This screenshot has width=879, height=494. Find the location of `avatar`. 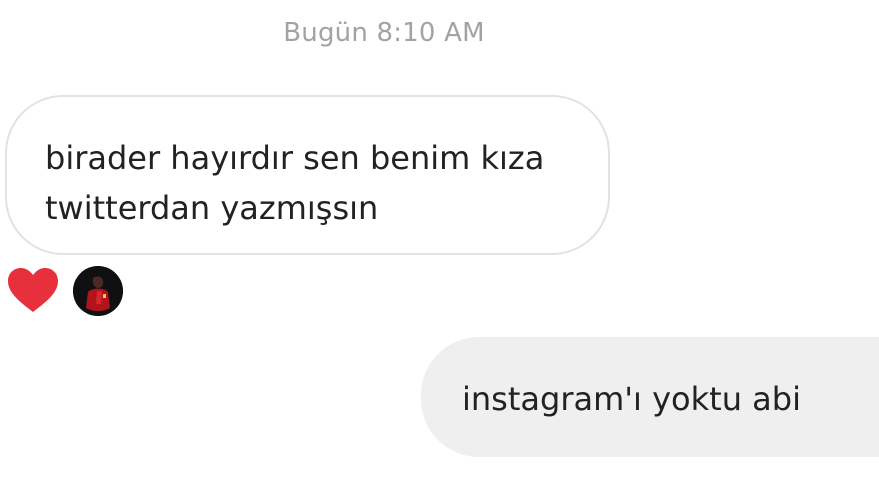

avatar is located at coordinates (98, 291).